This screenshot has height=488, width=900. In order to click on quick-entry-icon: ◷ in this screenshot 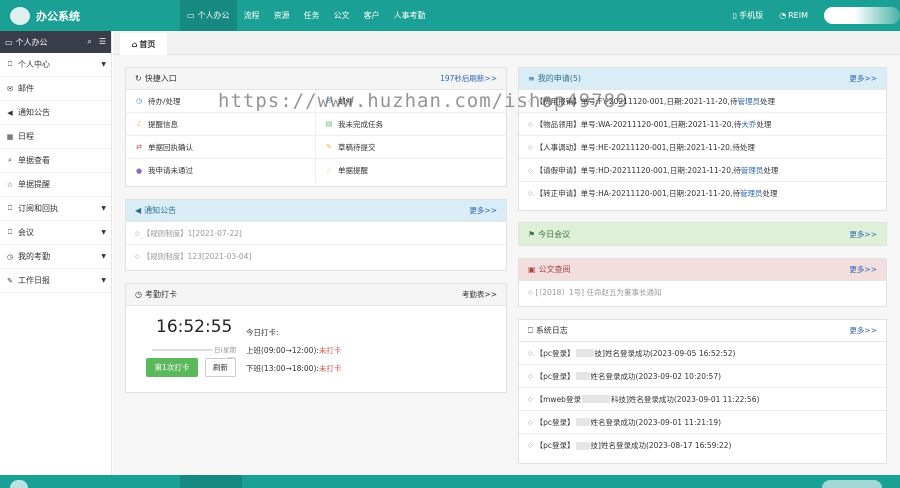, I will do `click(139, 101)`.